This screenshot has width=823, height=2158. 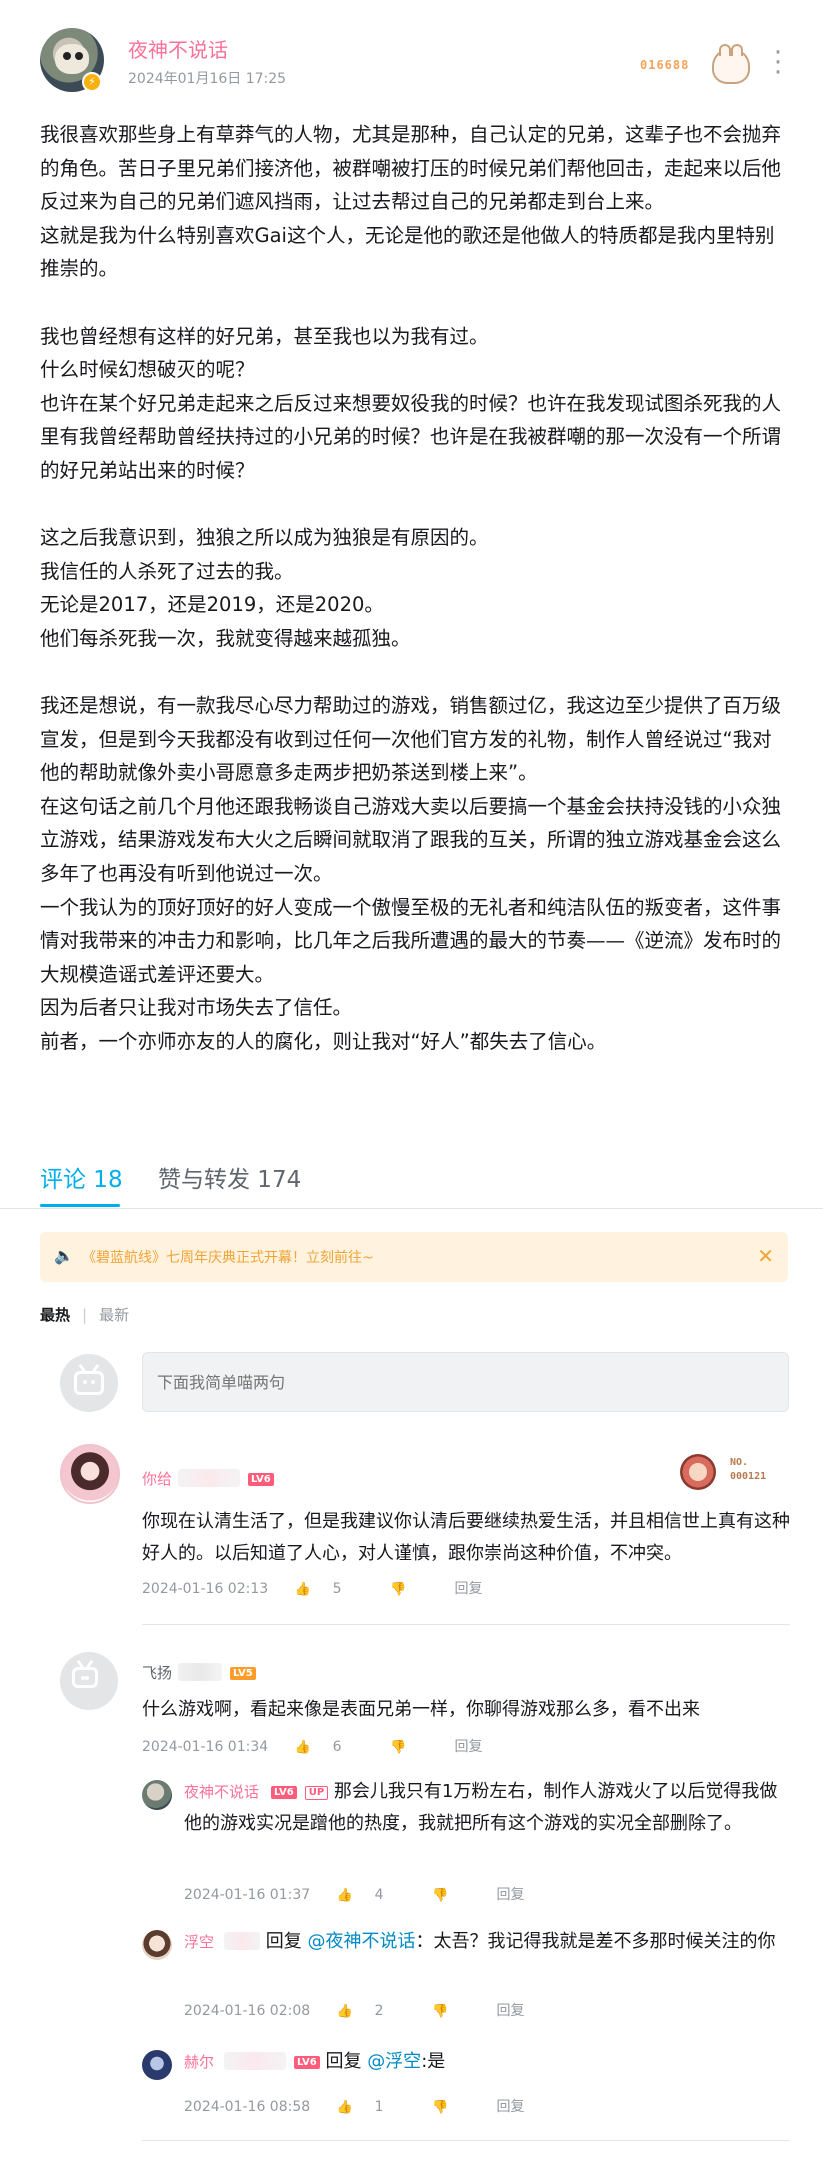 I want to click on level-badge: LV6, so click(x=284, y=1792).